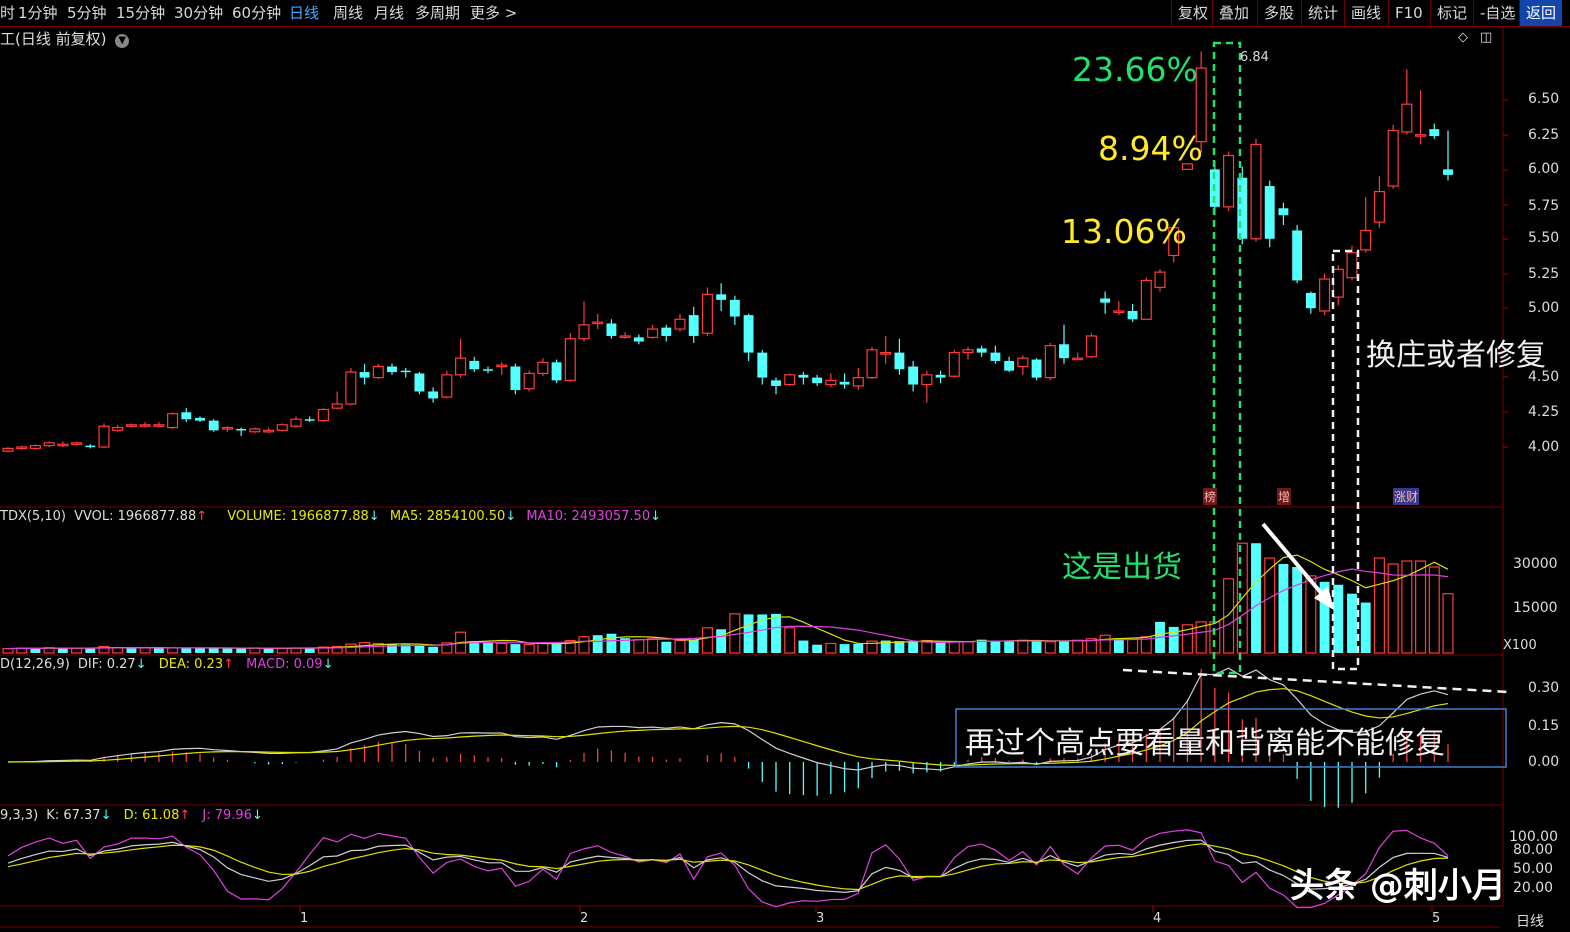 This screenshot has height=932, width=1570. I want to click on x-axis-label: 3, so click(820, 918).